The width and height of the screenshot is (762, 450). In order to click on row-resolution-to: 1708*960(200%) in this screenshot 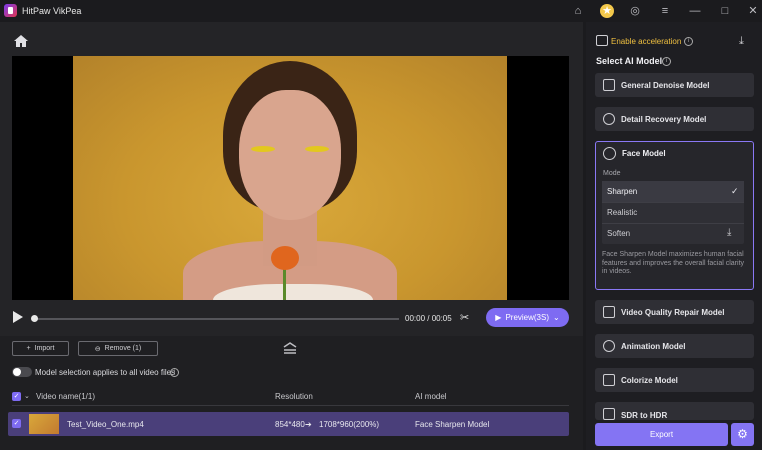, I will do `click(349, 424)`.